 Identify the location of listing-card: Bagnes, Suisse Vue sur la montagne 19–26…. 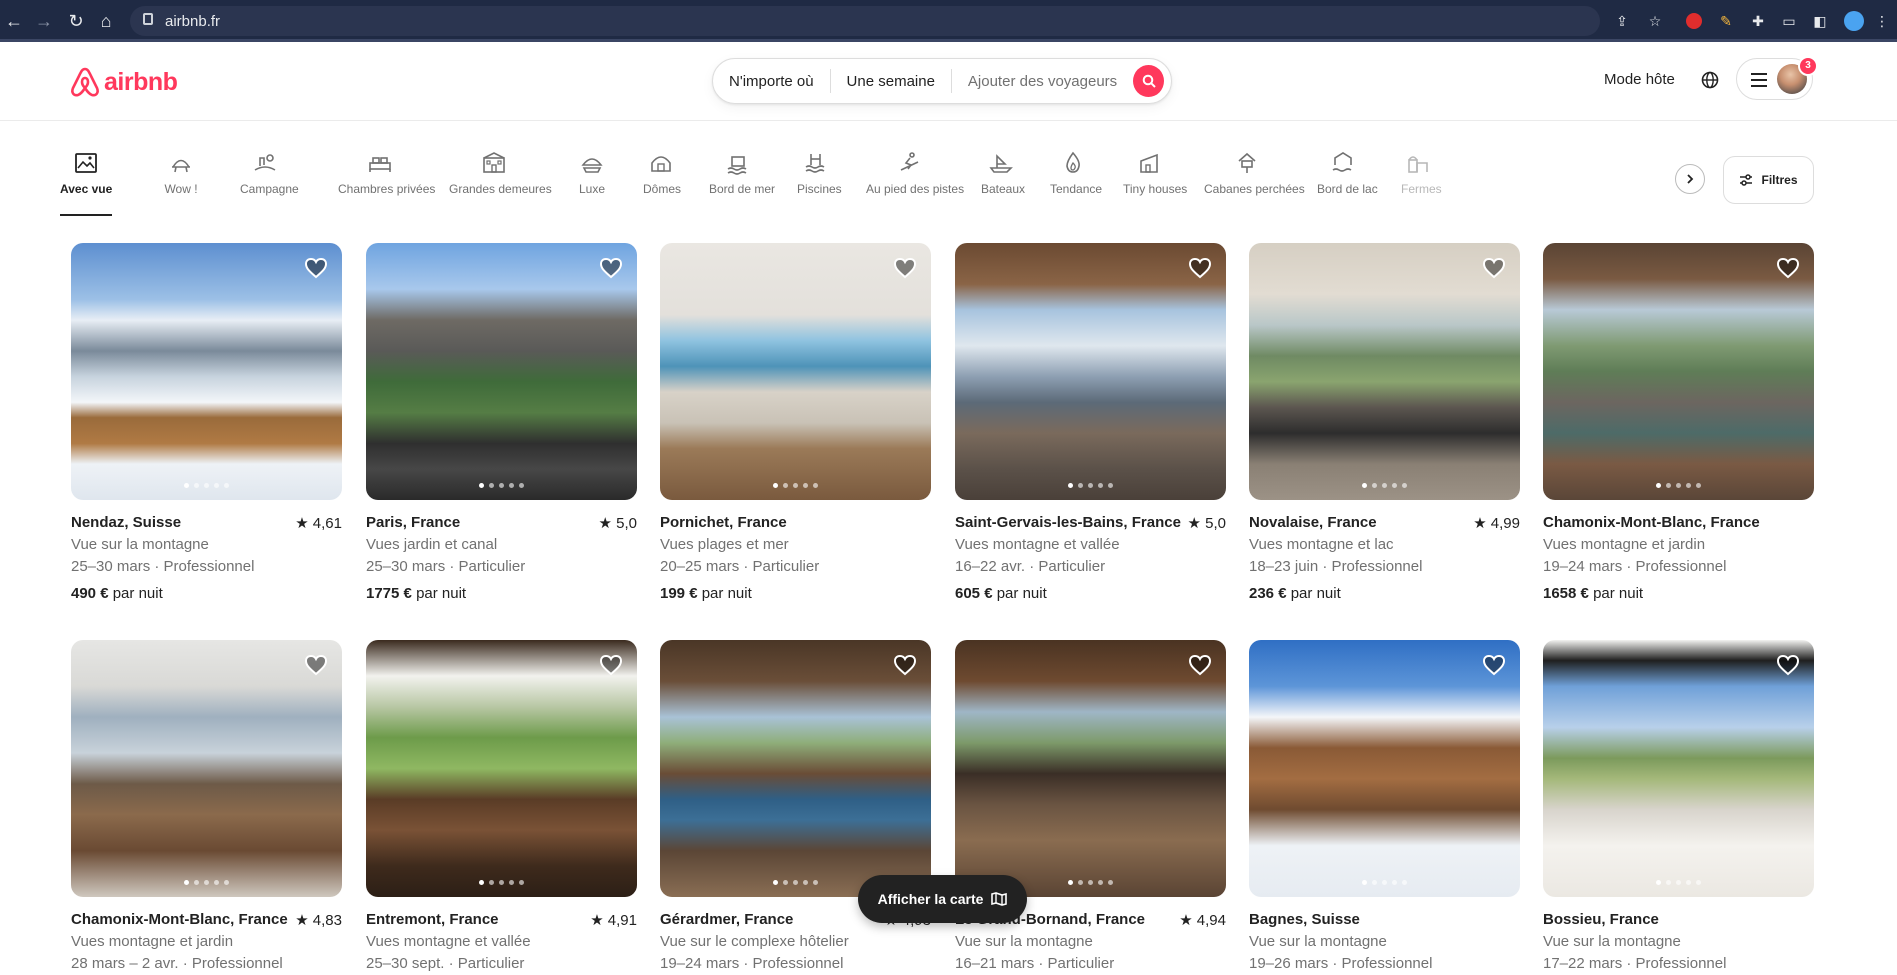
(1384, 807).